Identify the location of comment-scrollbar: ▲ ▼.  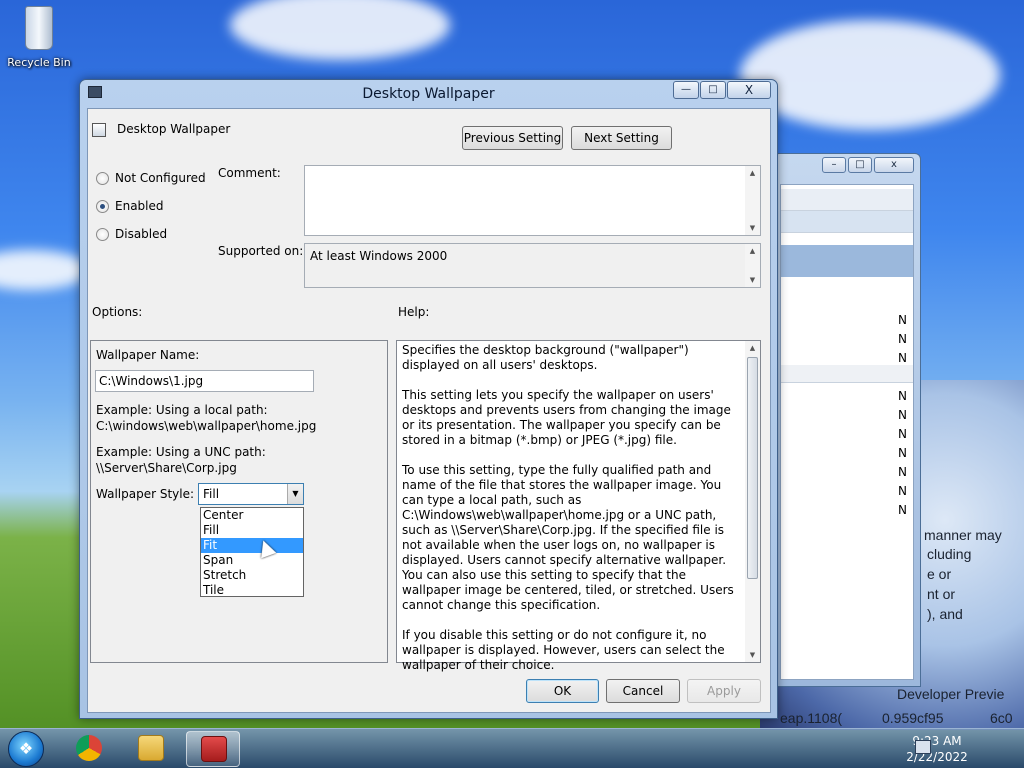
(752, 200).